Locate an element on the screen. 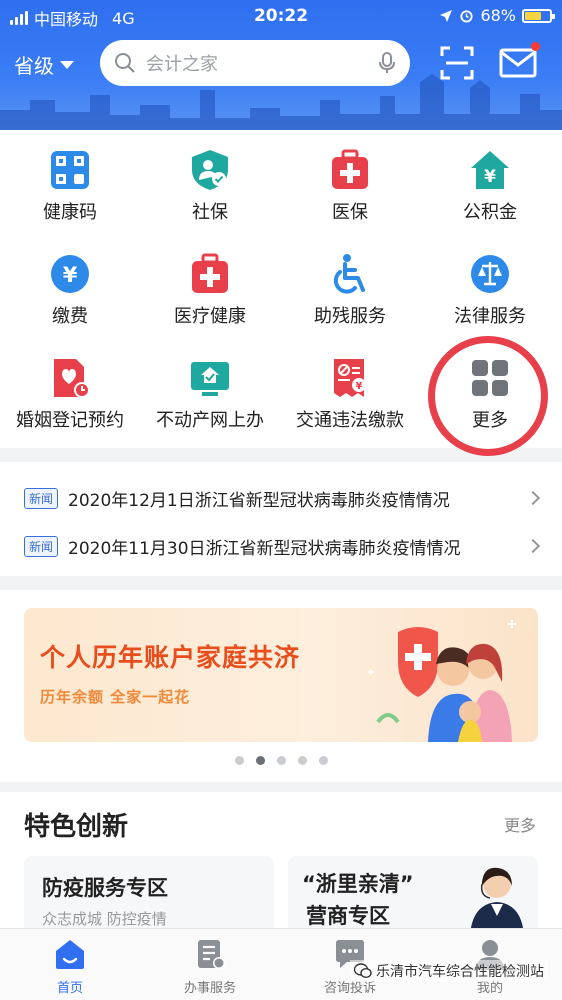  status-right: 68% is located at coordinates (497, 15).